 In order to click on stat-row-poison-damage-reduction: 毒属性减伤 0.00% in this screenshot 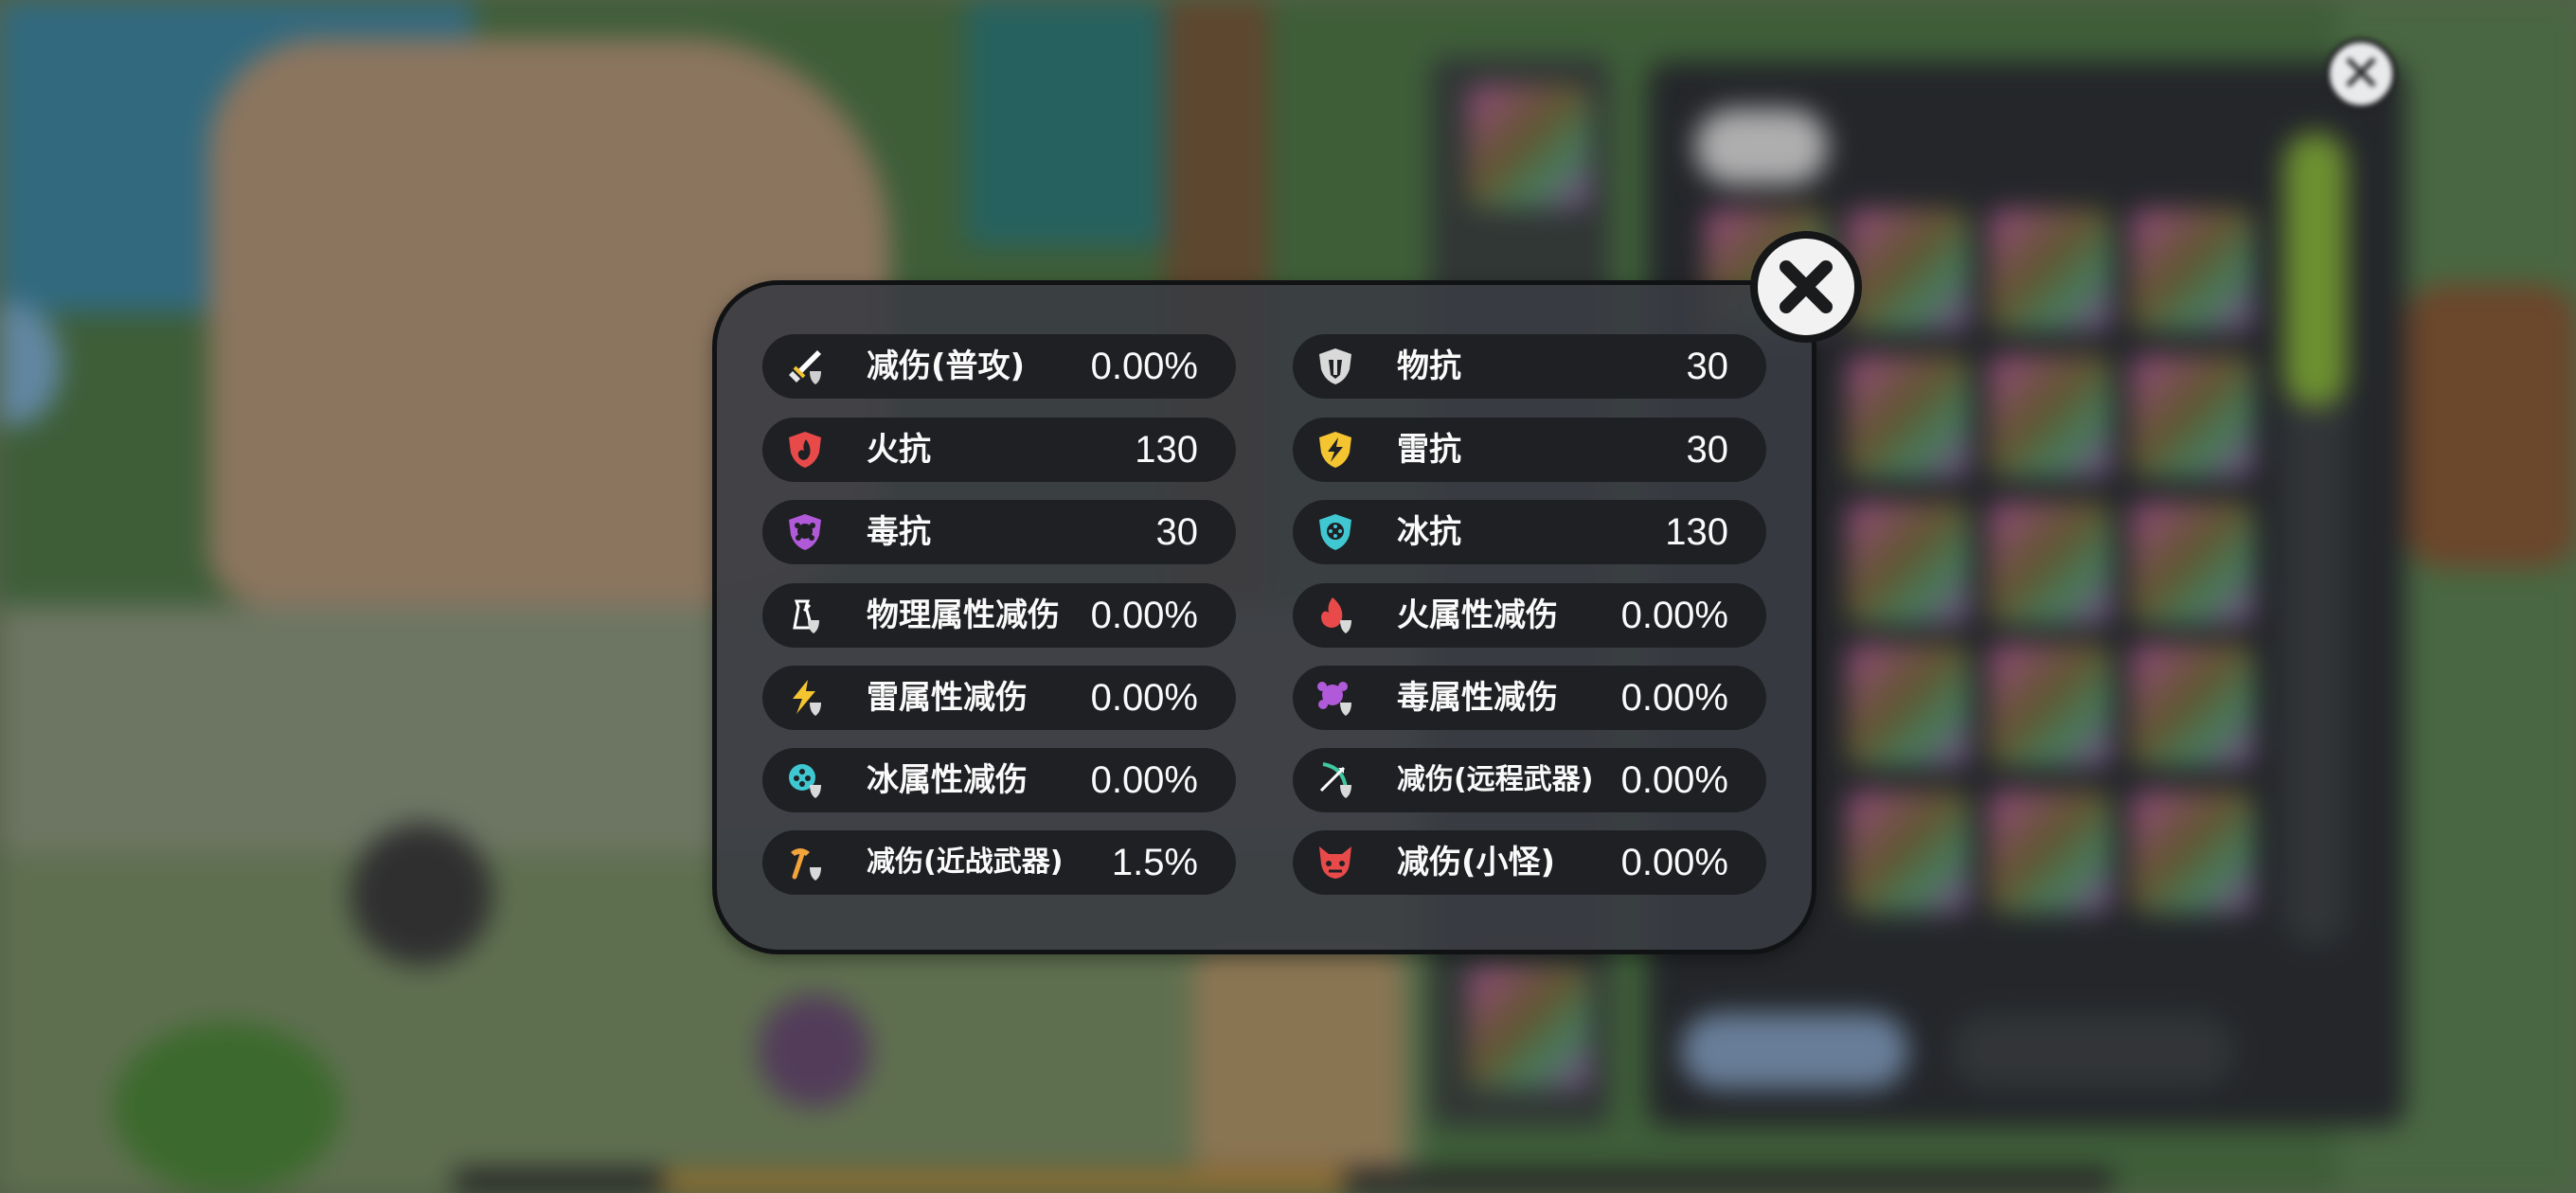, I will do `click(1529, 698)`.